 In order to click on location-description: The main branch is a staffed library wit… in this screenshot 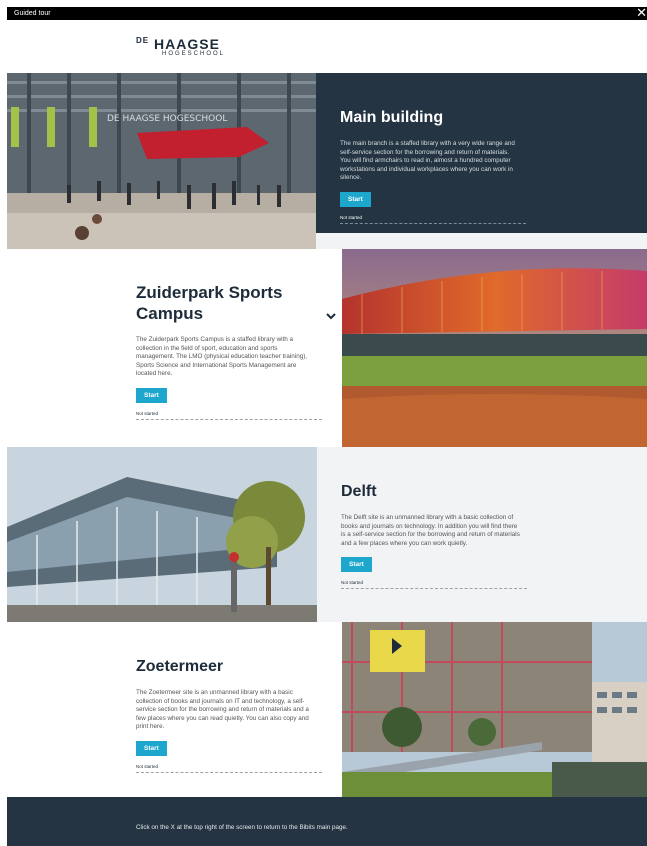, I will do `click(427, 161)`.